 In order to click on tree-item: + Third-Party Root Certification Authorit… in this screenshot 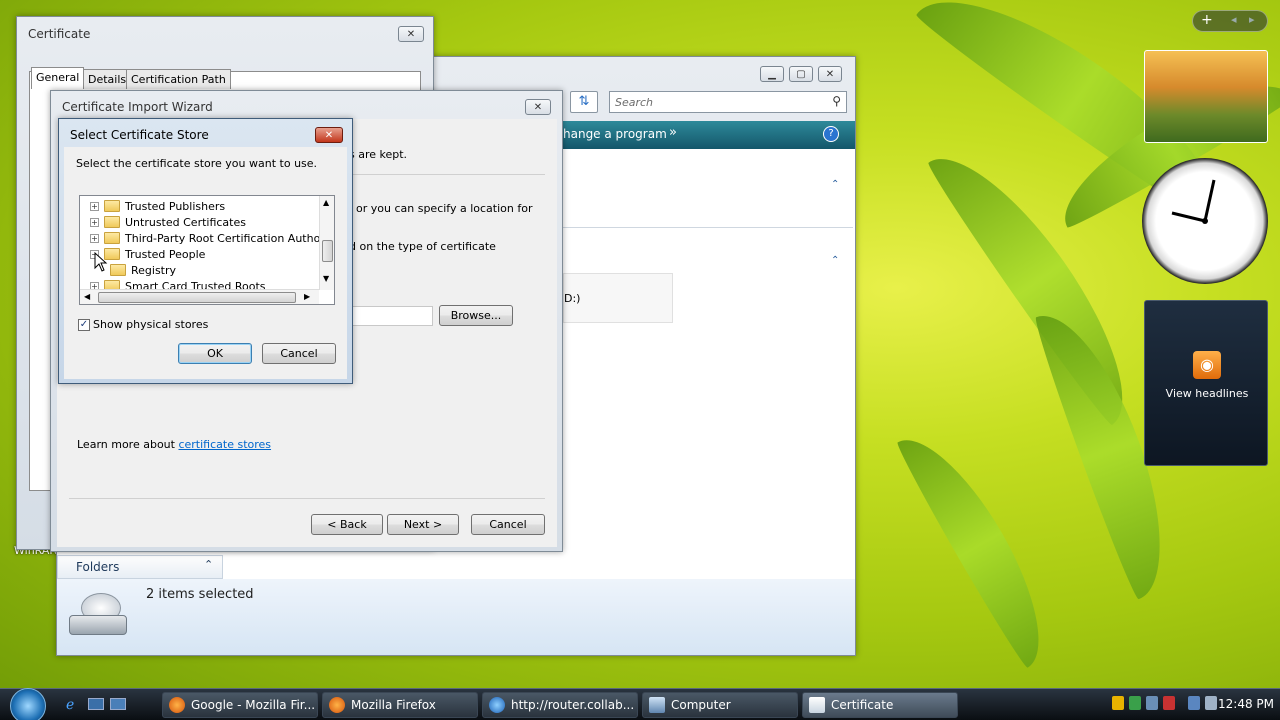, I will do `click(212, 238)`.